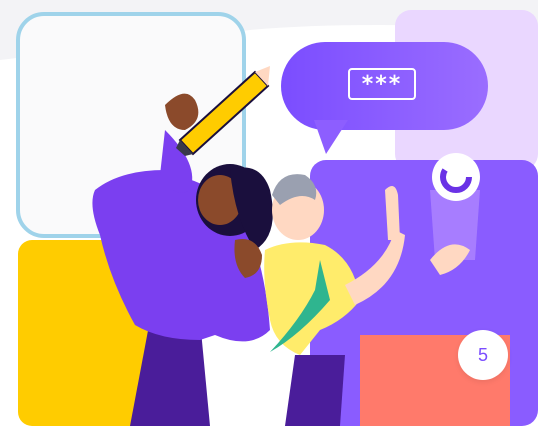 The height and width of the screenshot is (426, 538). Describe the element at coordinates (331, 137) in the screenshot. I see `speech-bubble-tail` at that location.